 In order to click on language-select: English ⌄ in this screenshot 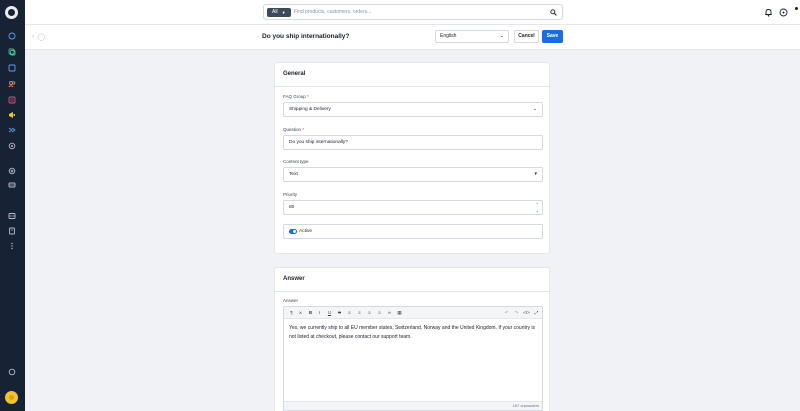, I will do `click(472, 36)`.